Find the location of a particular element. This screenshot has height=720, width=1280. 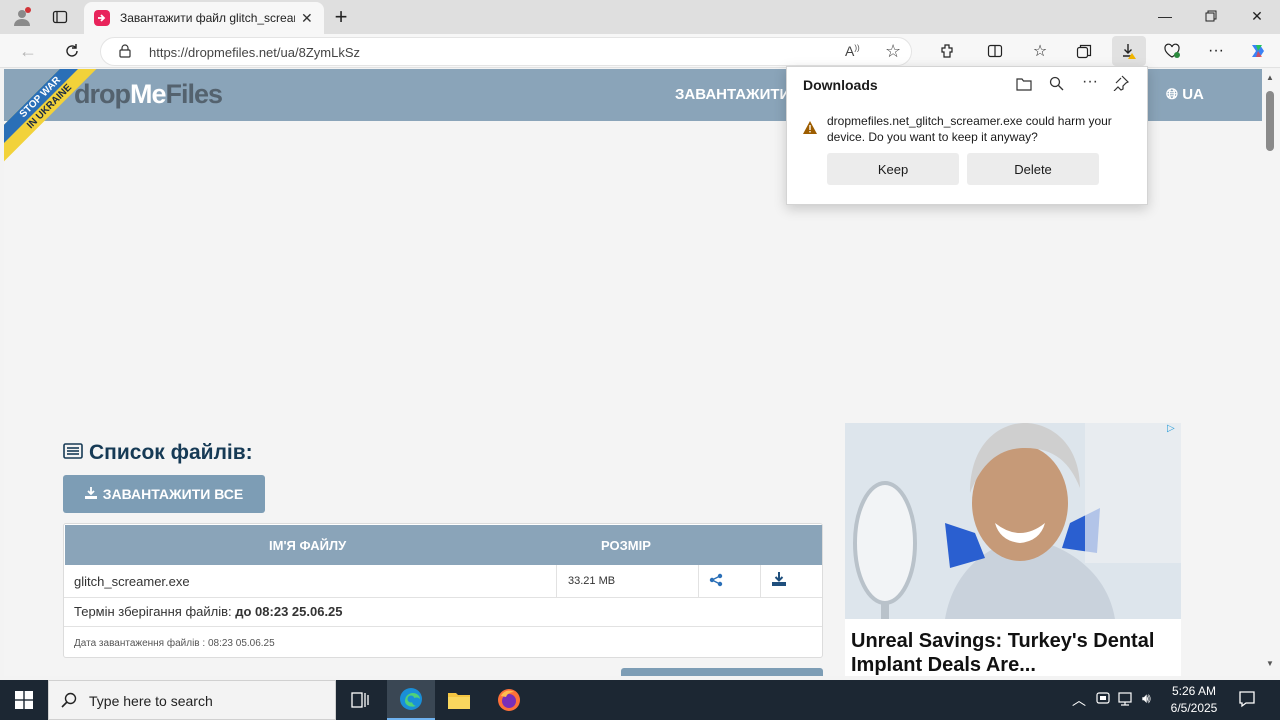

new-tab-icon: + is located at coordinates (341, 17).